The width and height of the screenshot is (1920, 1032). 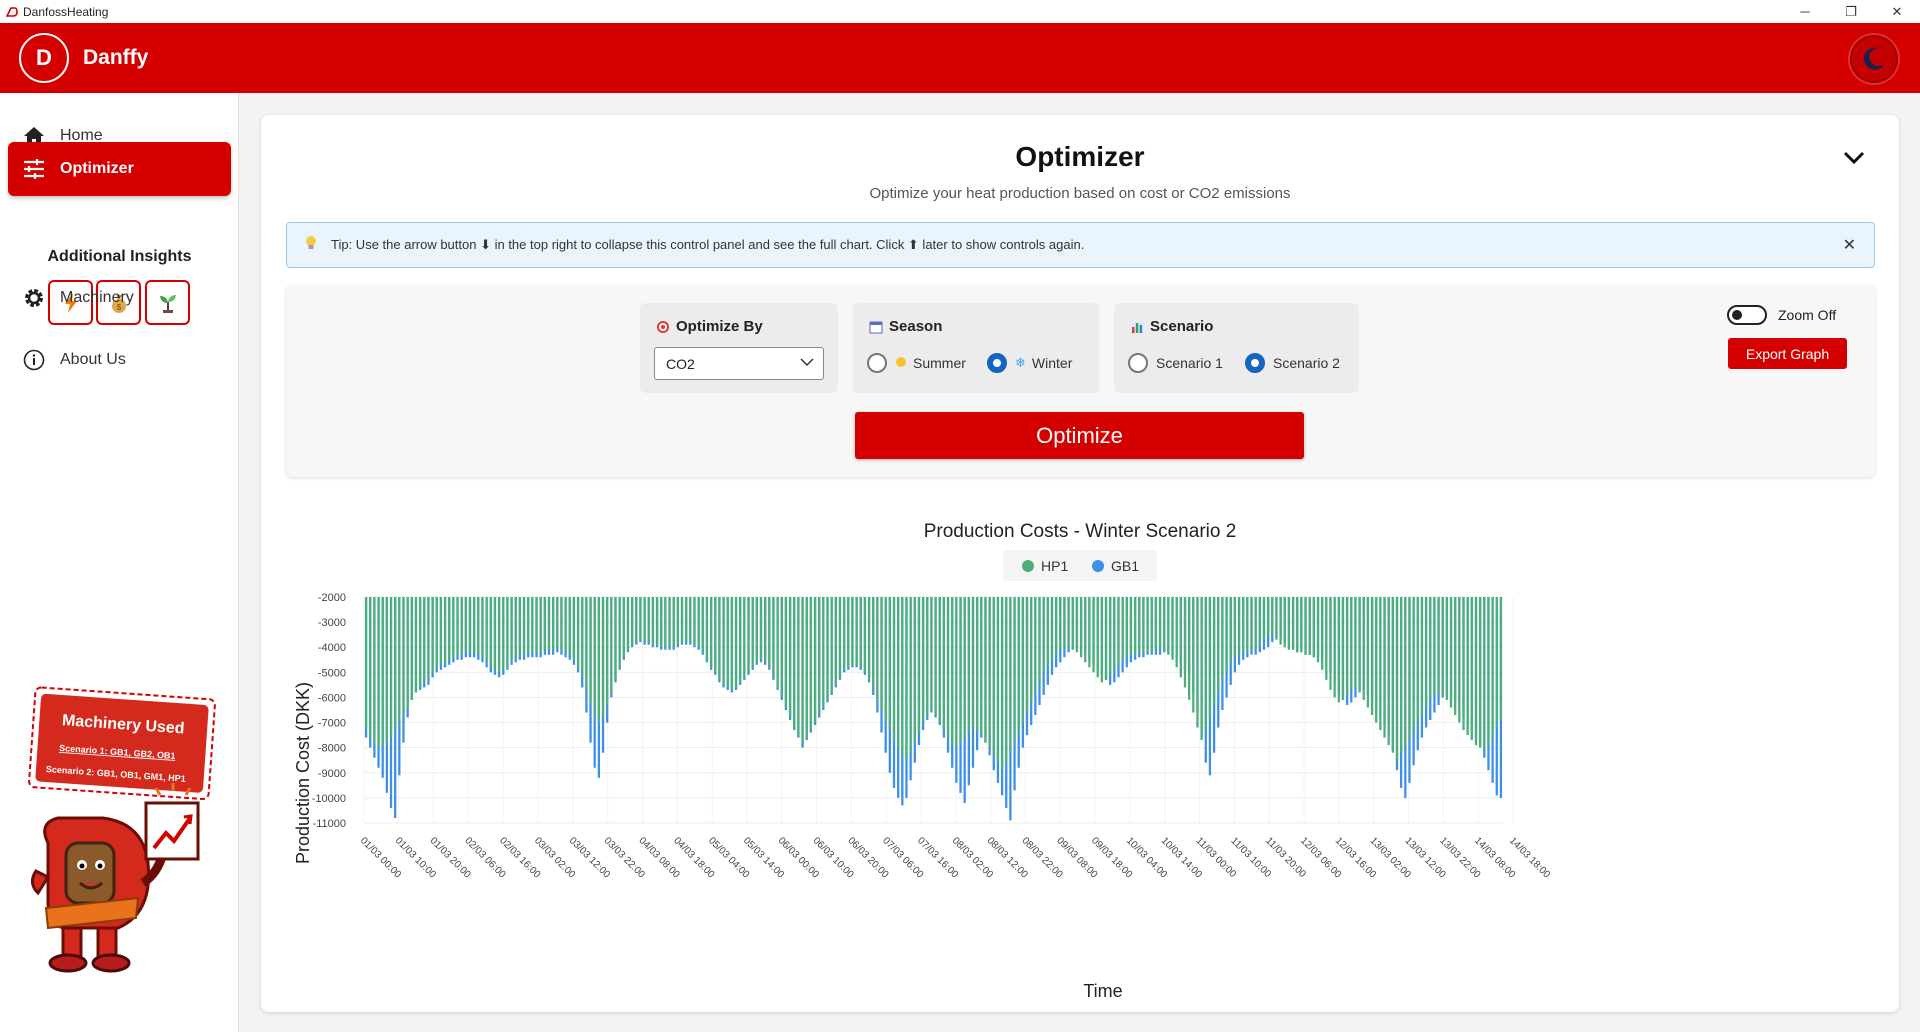 I want to click on optimize-button: Optimize, so click(x=1079, y=435).